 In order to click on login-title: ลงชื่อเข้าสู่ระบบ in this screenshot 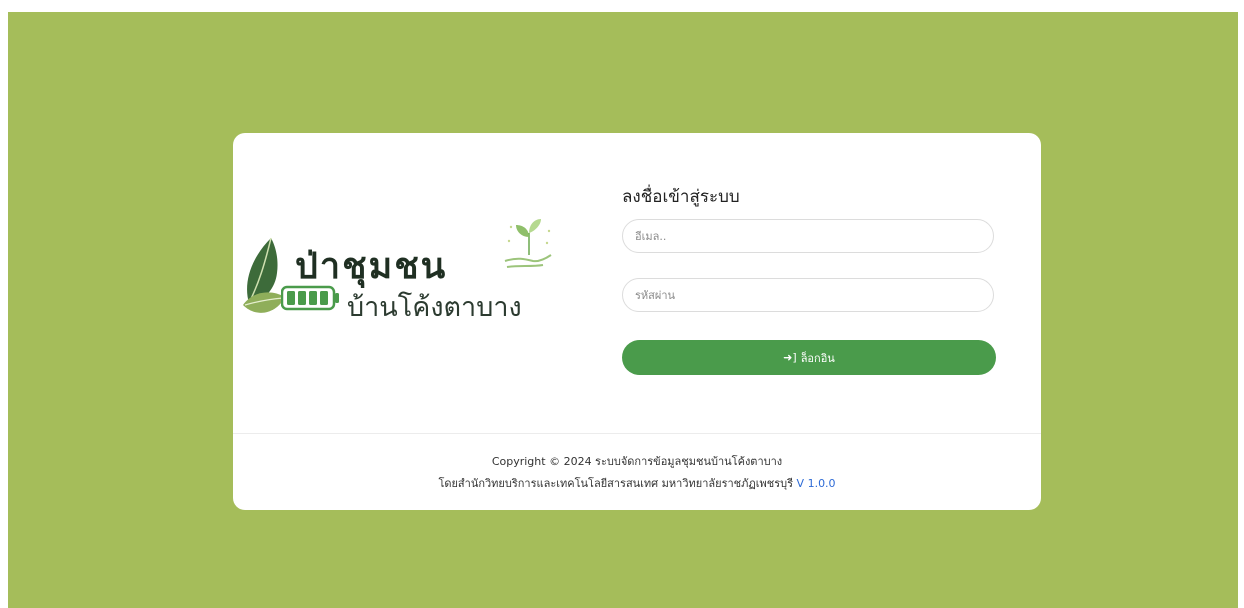, I will do `click(681, 197)`.